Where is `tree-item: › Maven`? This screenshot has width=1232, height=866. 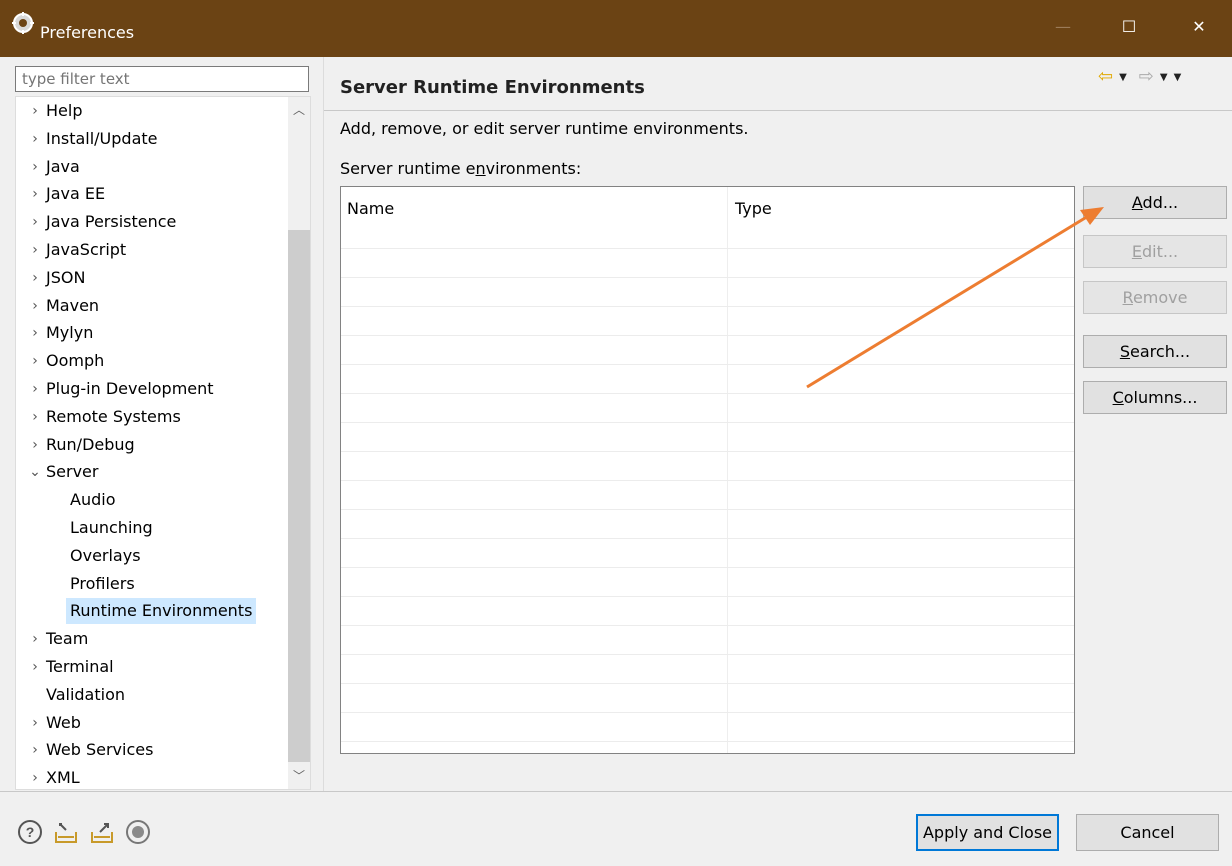
tree-item: › Maven is located at coordinates (151, 306).